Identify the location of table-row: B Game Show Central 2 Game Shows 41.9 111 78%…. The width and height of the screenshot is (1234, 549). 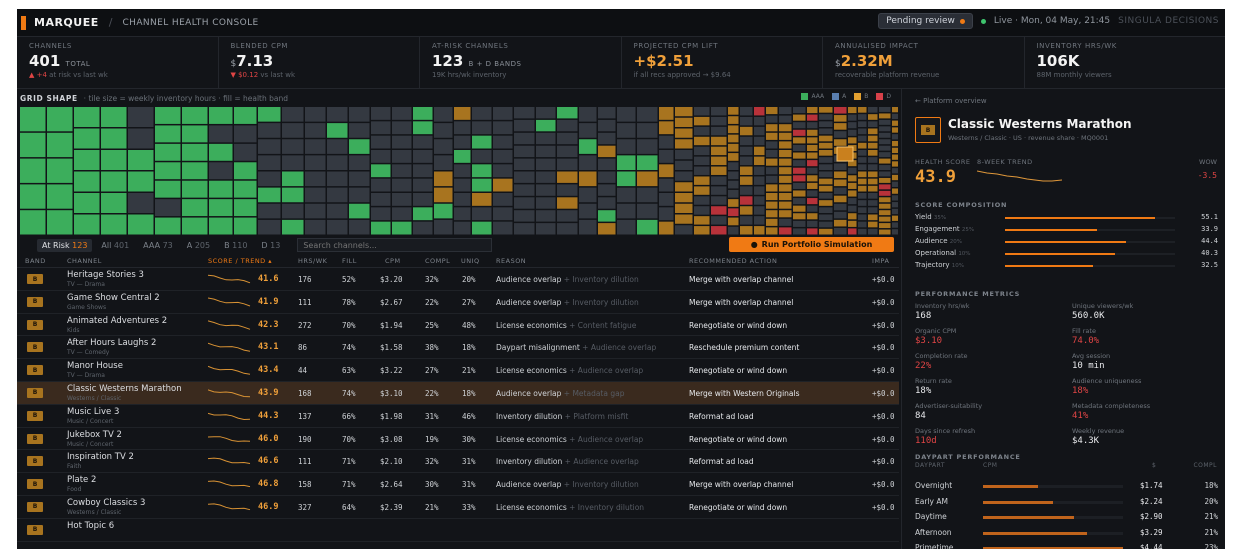
(458, 302).